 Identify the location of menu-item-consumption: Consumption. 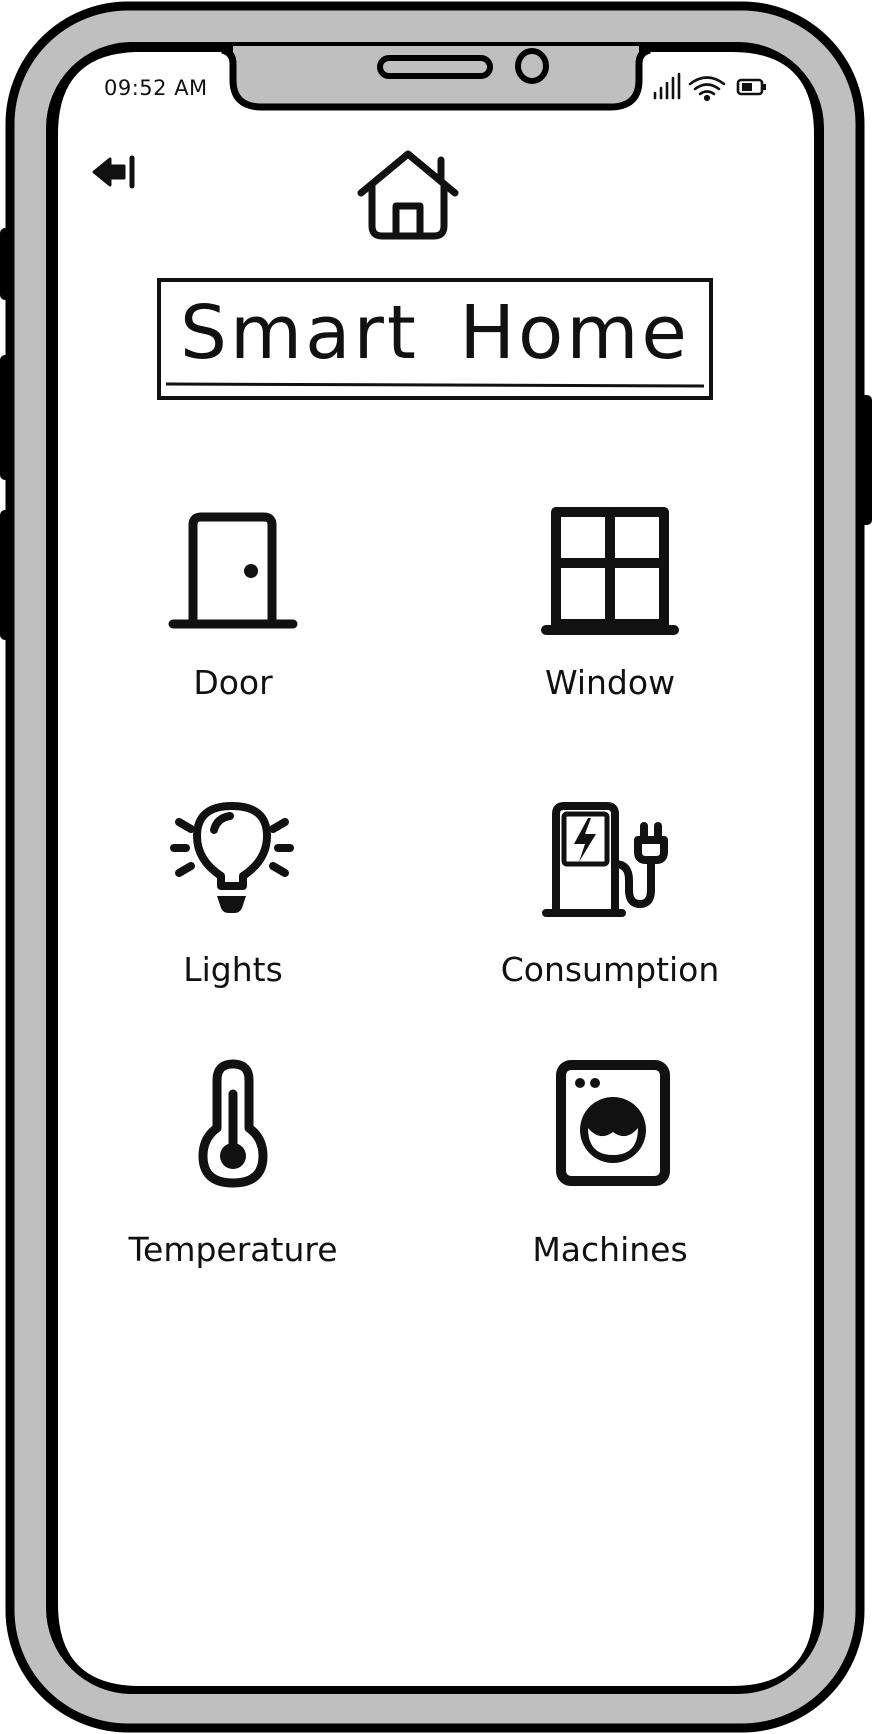
(610, 910).